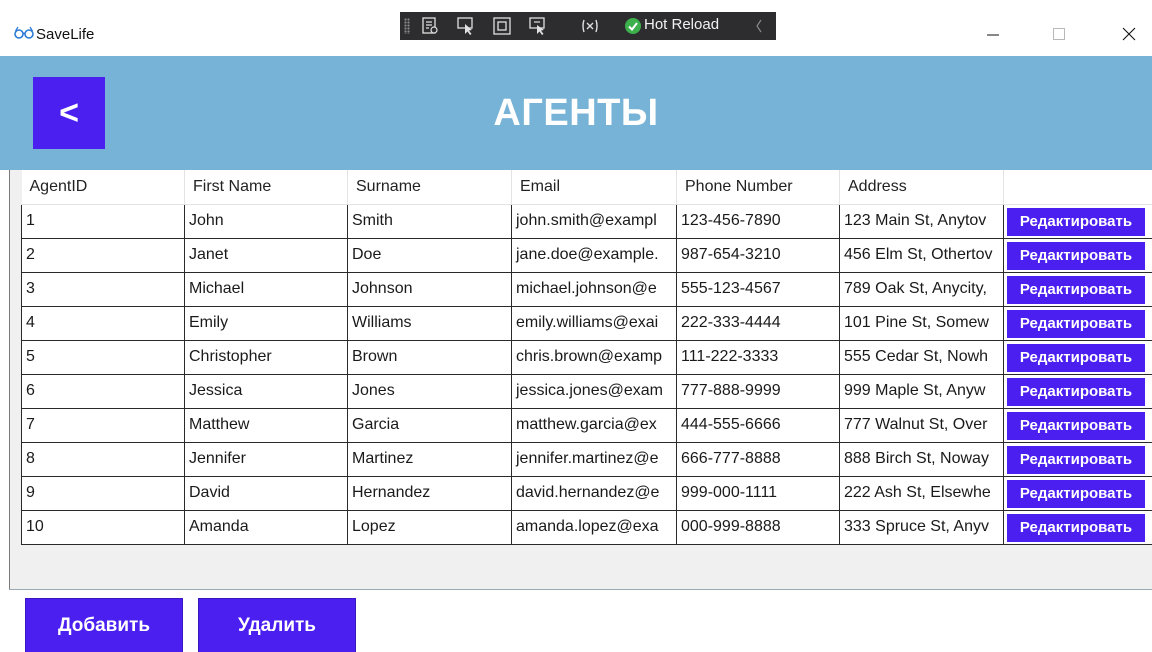 The height and width of the screenshot is (652, 1152). I want to click on cell-agentid: 10, so click(103, 527).